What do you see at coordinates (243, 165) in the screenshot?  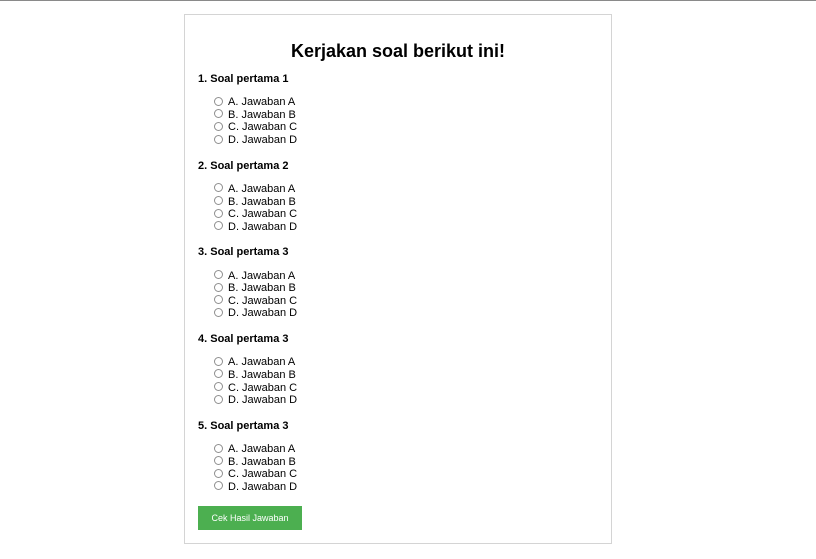 I see `question-label: 2. Soal pertama 2` at bounding box center [243, 165].